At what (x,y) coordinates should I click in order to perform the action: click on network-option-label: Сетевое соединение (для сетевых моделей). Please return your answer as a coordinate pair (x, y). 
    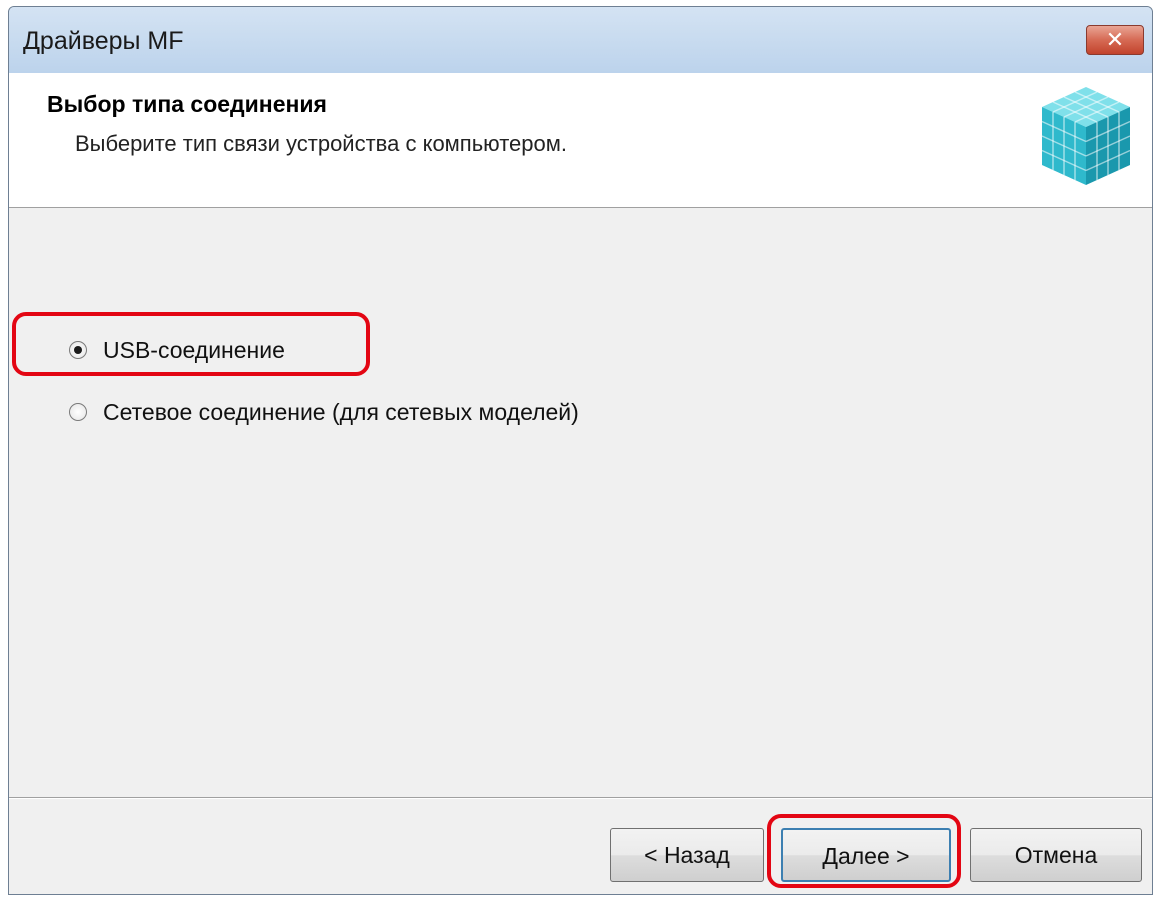
    Looking at the image, I should click on (341, 411).